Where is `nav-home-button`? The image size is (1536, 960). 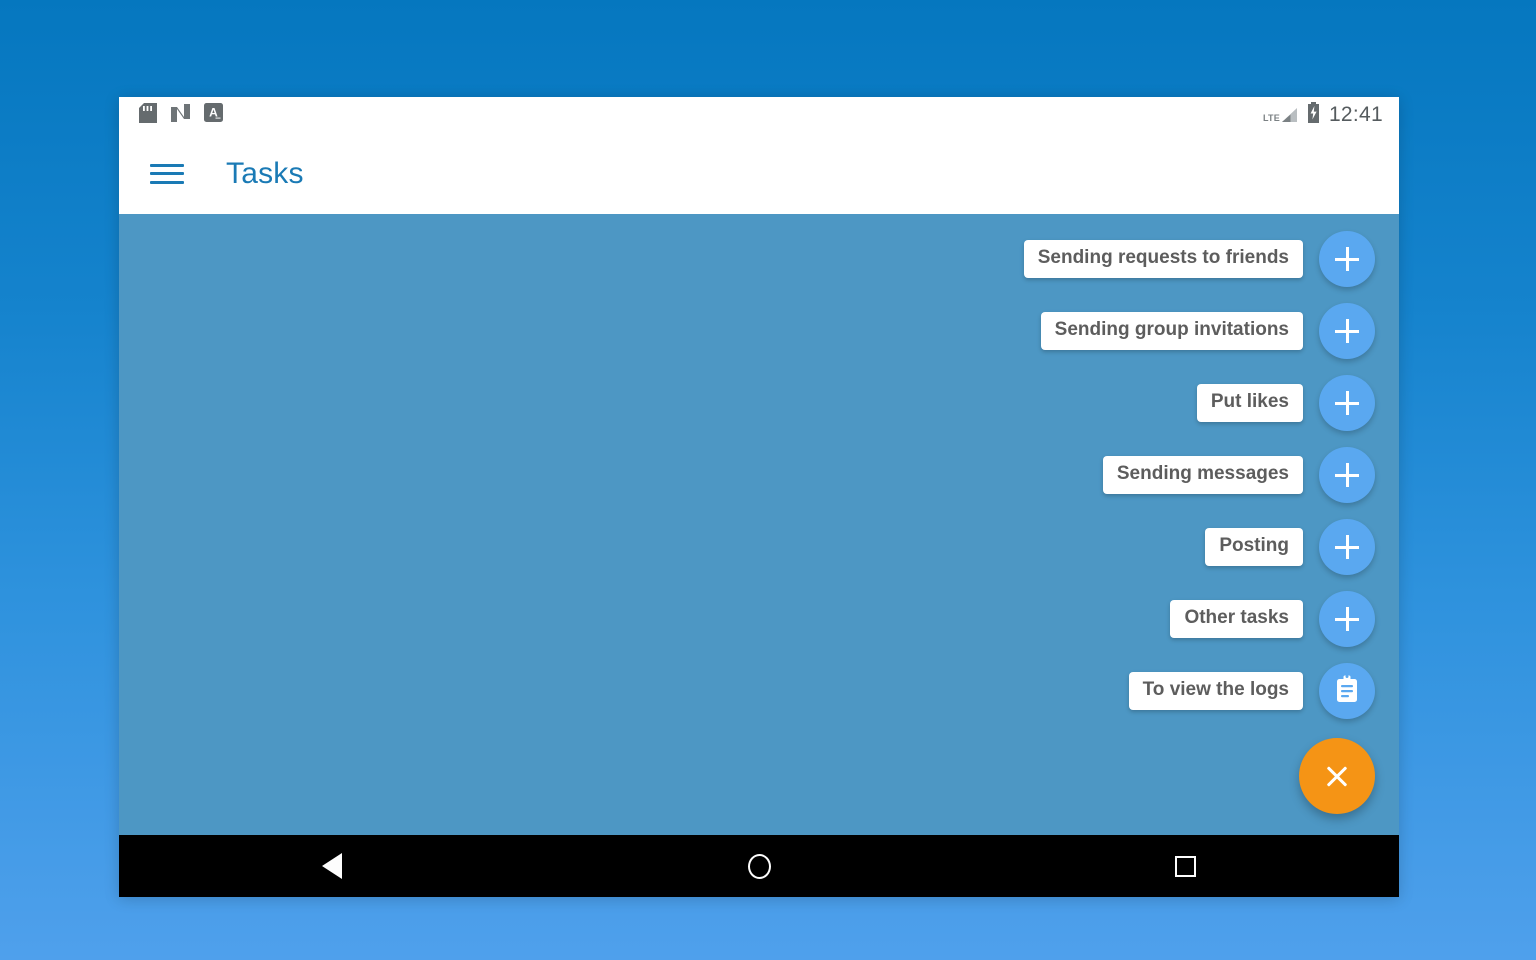 nav-home-button is located at coordinates (759, 866).